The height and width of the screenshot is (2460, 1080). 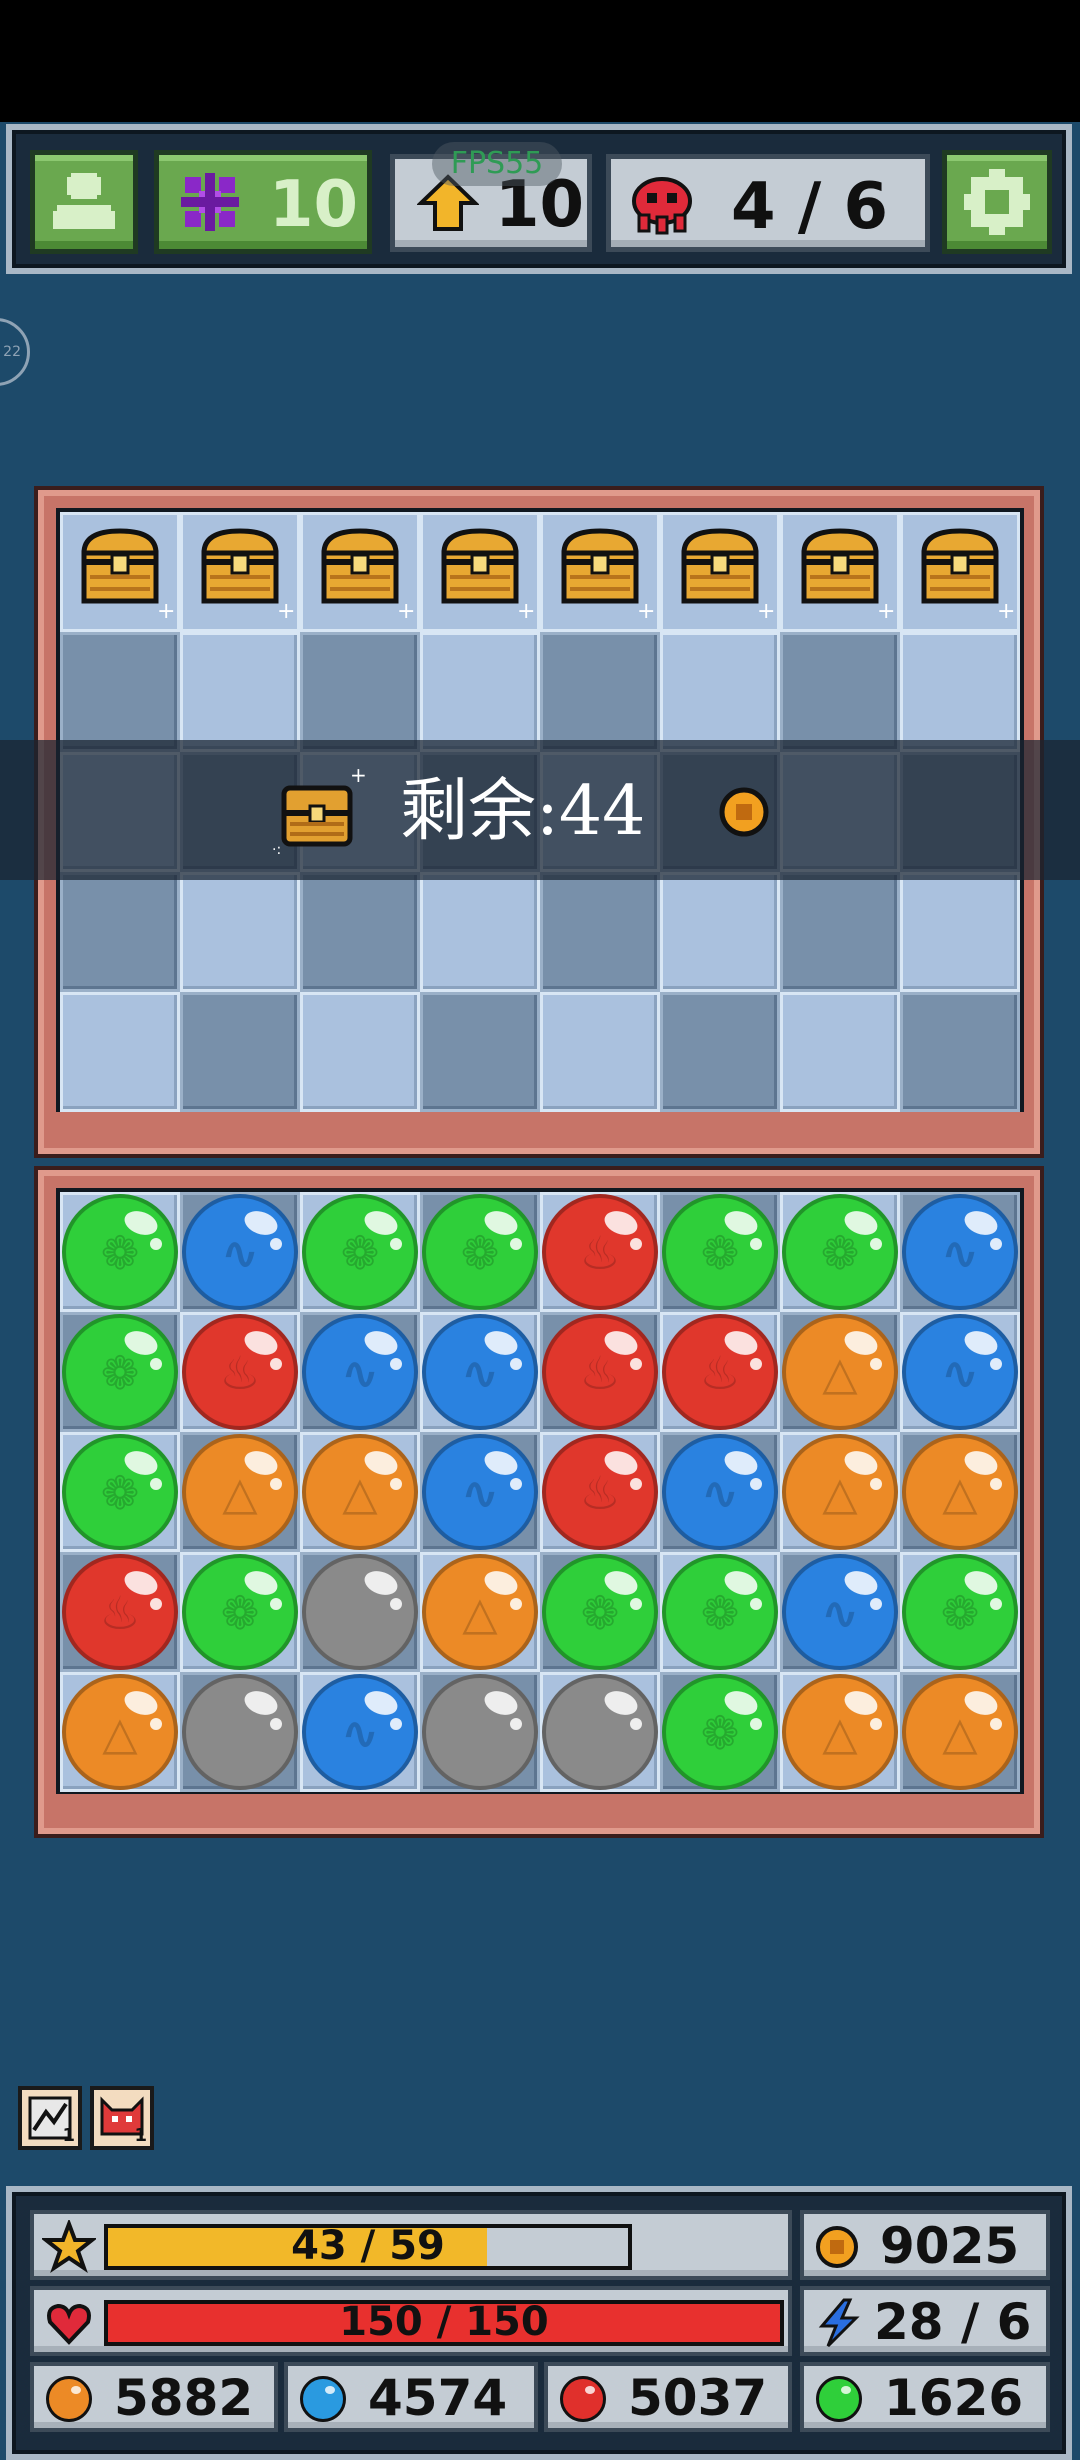 I want to click on settings-button, so click(x=997, y=202).